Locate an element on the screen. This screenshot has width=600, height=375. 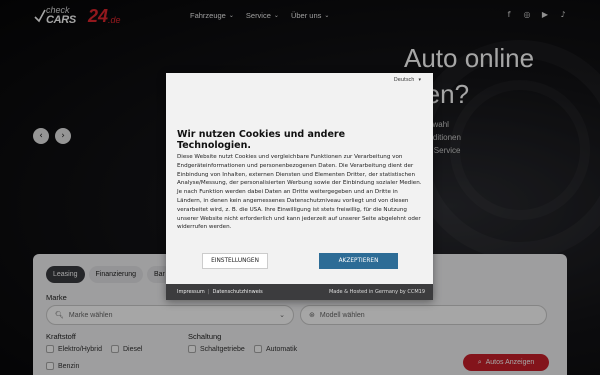
datenschutz-link: Datenschutzhinweis is located at coordinates (237, 292).